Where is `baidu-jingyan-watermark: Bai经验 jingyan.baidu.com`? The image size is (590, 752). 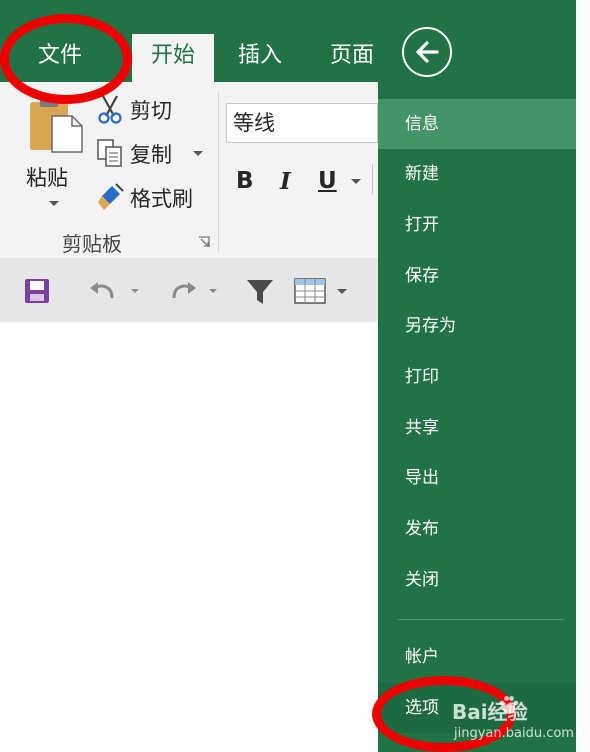
baidu-jingyan-watermark: Bai经验 jingyan.baidu.com is located at coordinates (521, 722).